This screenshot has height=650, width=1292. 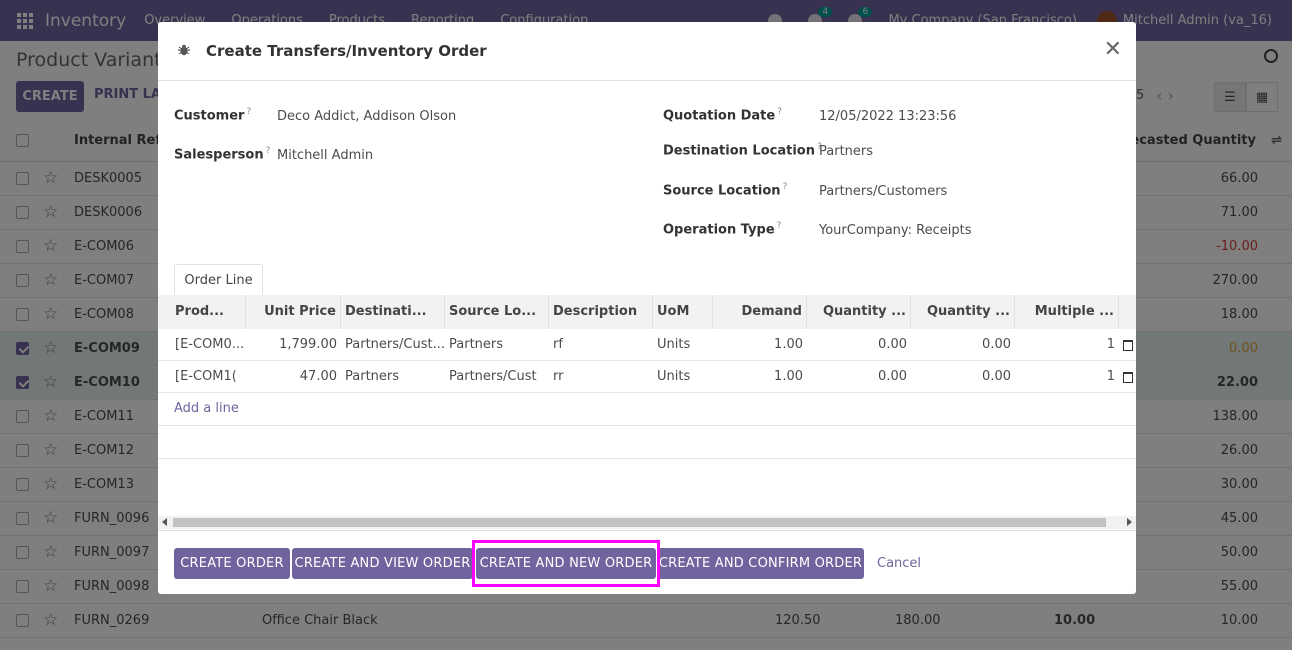 I want to click on horizontal-scrollbar, so click(x=647, y=522).